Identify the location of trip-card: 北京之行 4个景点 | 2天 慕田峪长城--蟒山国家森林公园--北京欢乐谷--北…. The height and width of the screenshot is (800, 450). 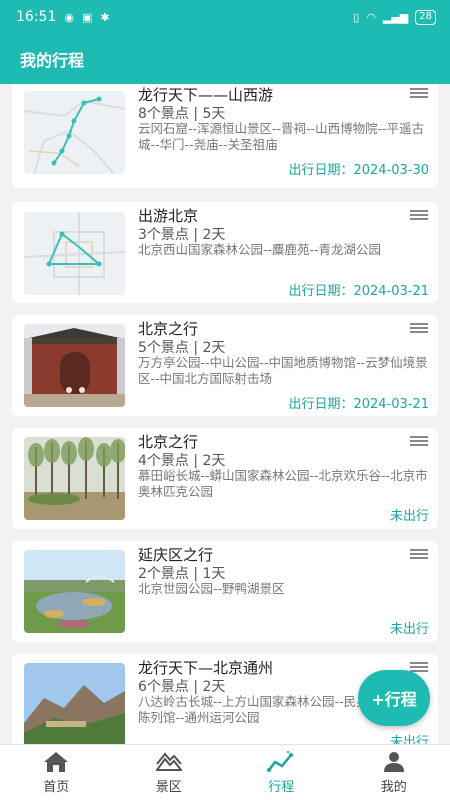
(225, 478).